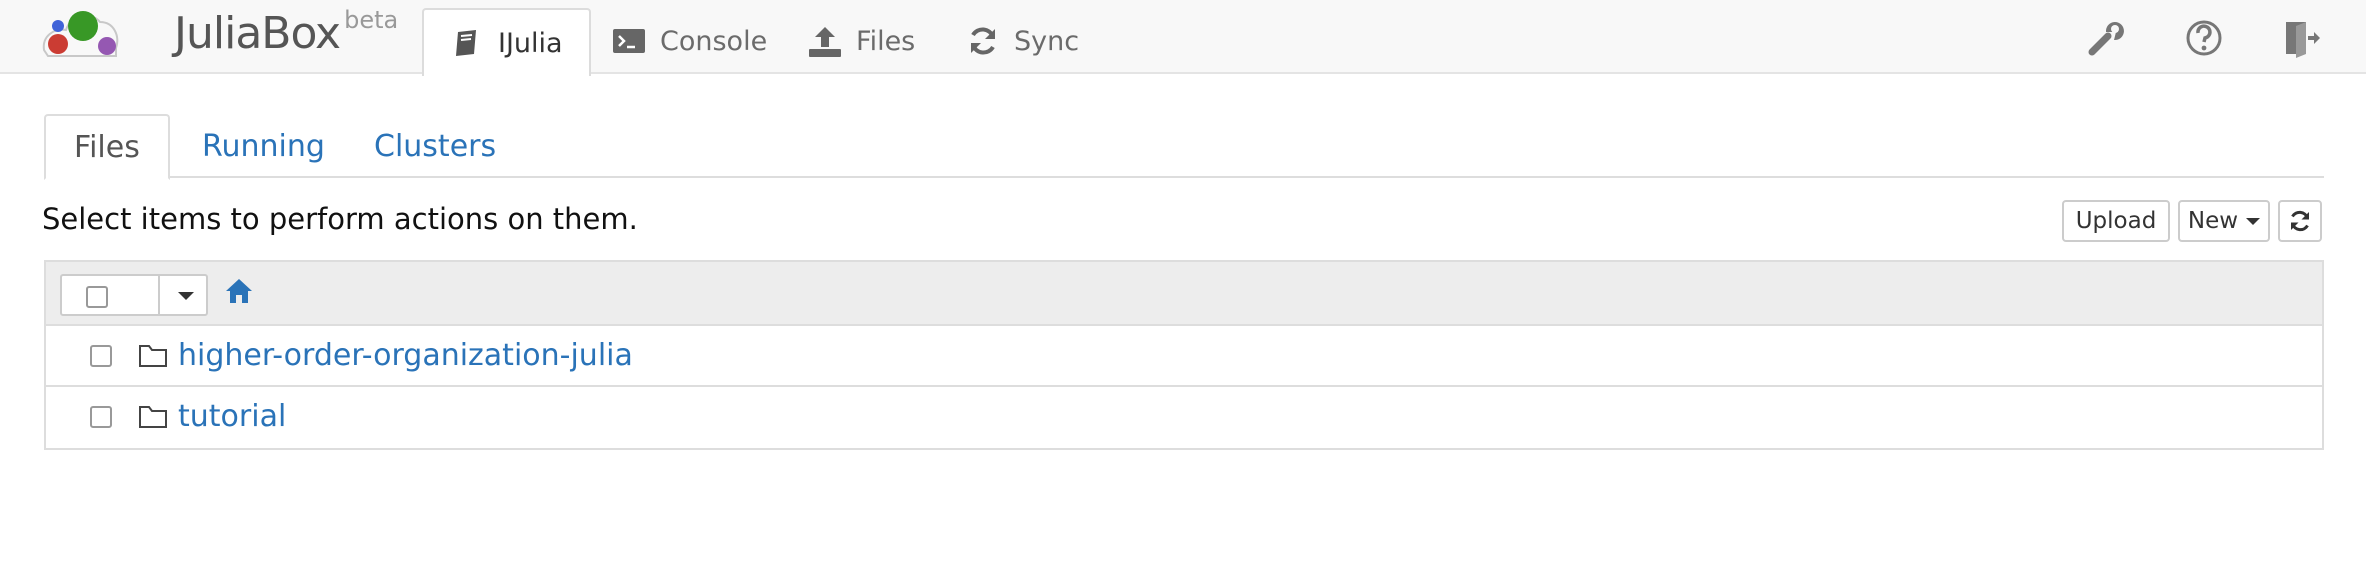 The height and width of the screenshot is (578, 2366). I want to click on nav-tab-ijulia: IJulia, so click(506, 42).